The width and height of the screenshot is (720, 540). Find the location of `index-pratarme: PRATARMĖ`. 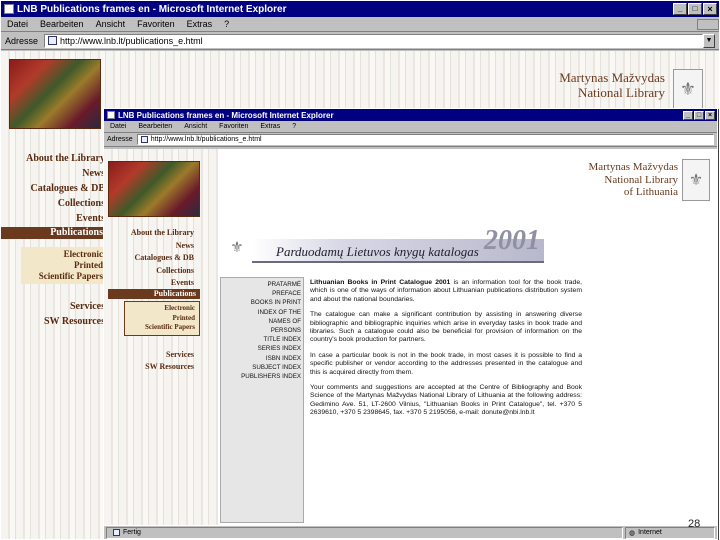

index-pratarme: PRATARMĖ is located at coordinates (261, 284).